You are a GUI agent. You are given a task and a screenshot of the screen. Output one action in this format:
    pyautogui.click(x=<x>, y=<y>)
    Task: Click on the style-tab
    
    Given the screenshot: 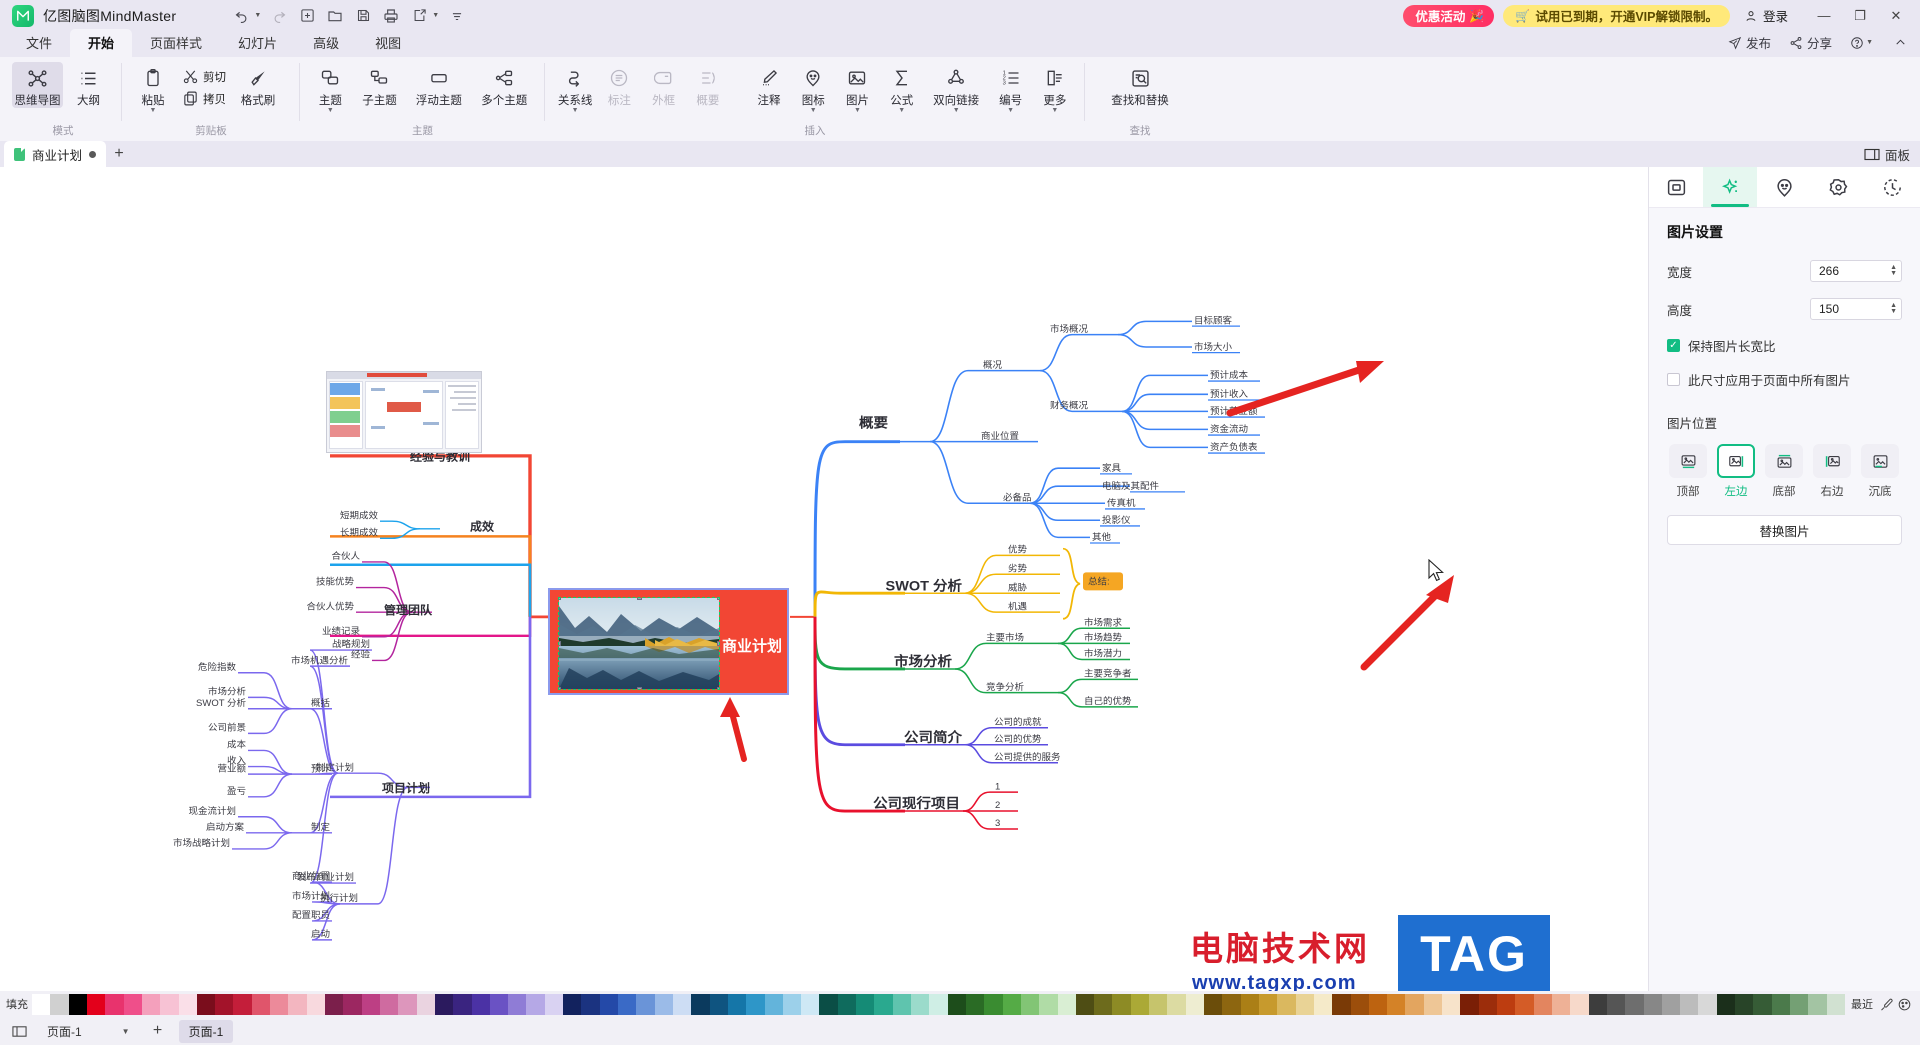 What is the action you would take?
    pyautogui.click(x=1676, y=187)
    